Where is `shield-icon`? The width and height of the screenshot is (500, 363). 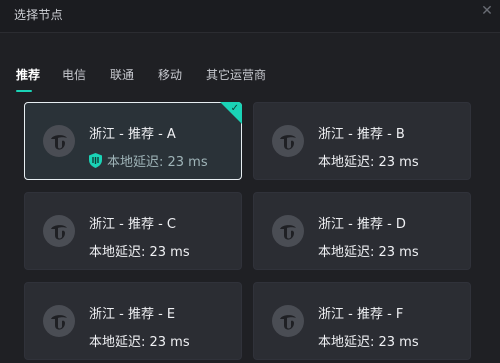
shield-icon is located at coordinates (95, 160).